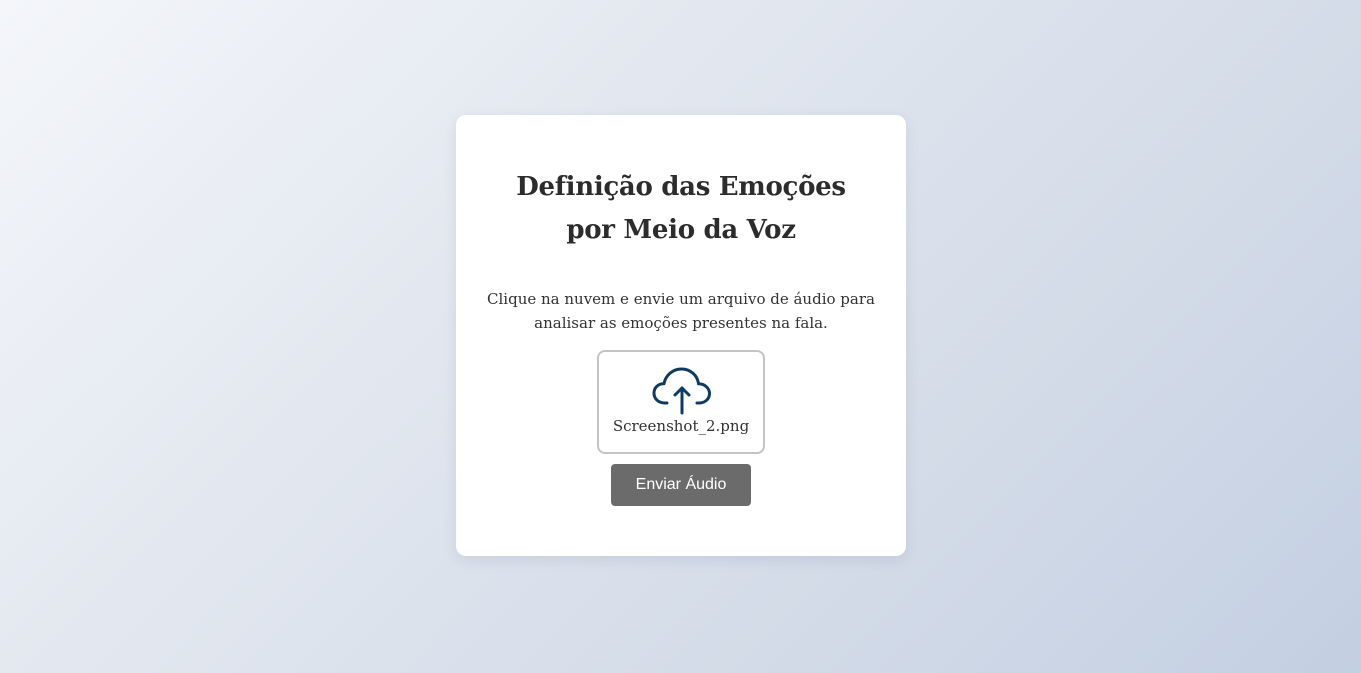 This screenshot has width=1361, height=673. Describe the element at coordinates (681, 391) in the screenshot. I see `cloud-upload-icon` at that location.